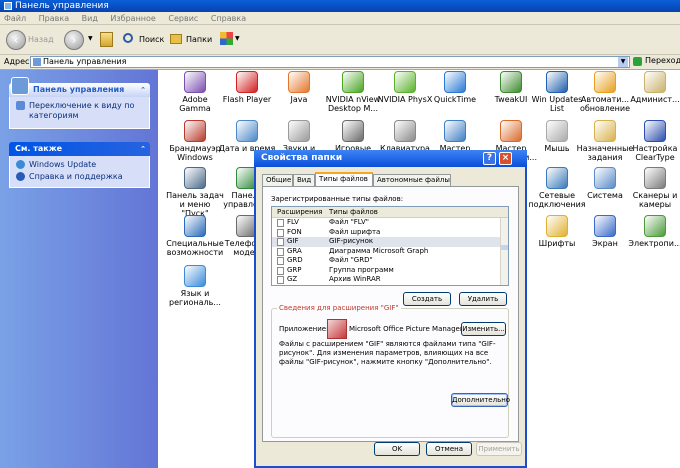  Describe the element at coordinates (132, 18) in the screenshot. I see `menu-favorites: Избранное` at that location.